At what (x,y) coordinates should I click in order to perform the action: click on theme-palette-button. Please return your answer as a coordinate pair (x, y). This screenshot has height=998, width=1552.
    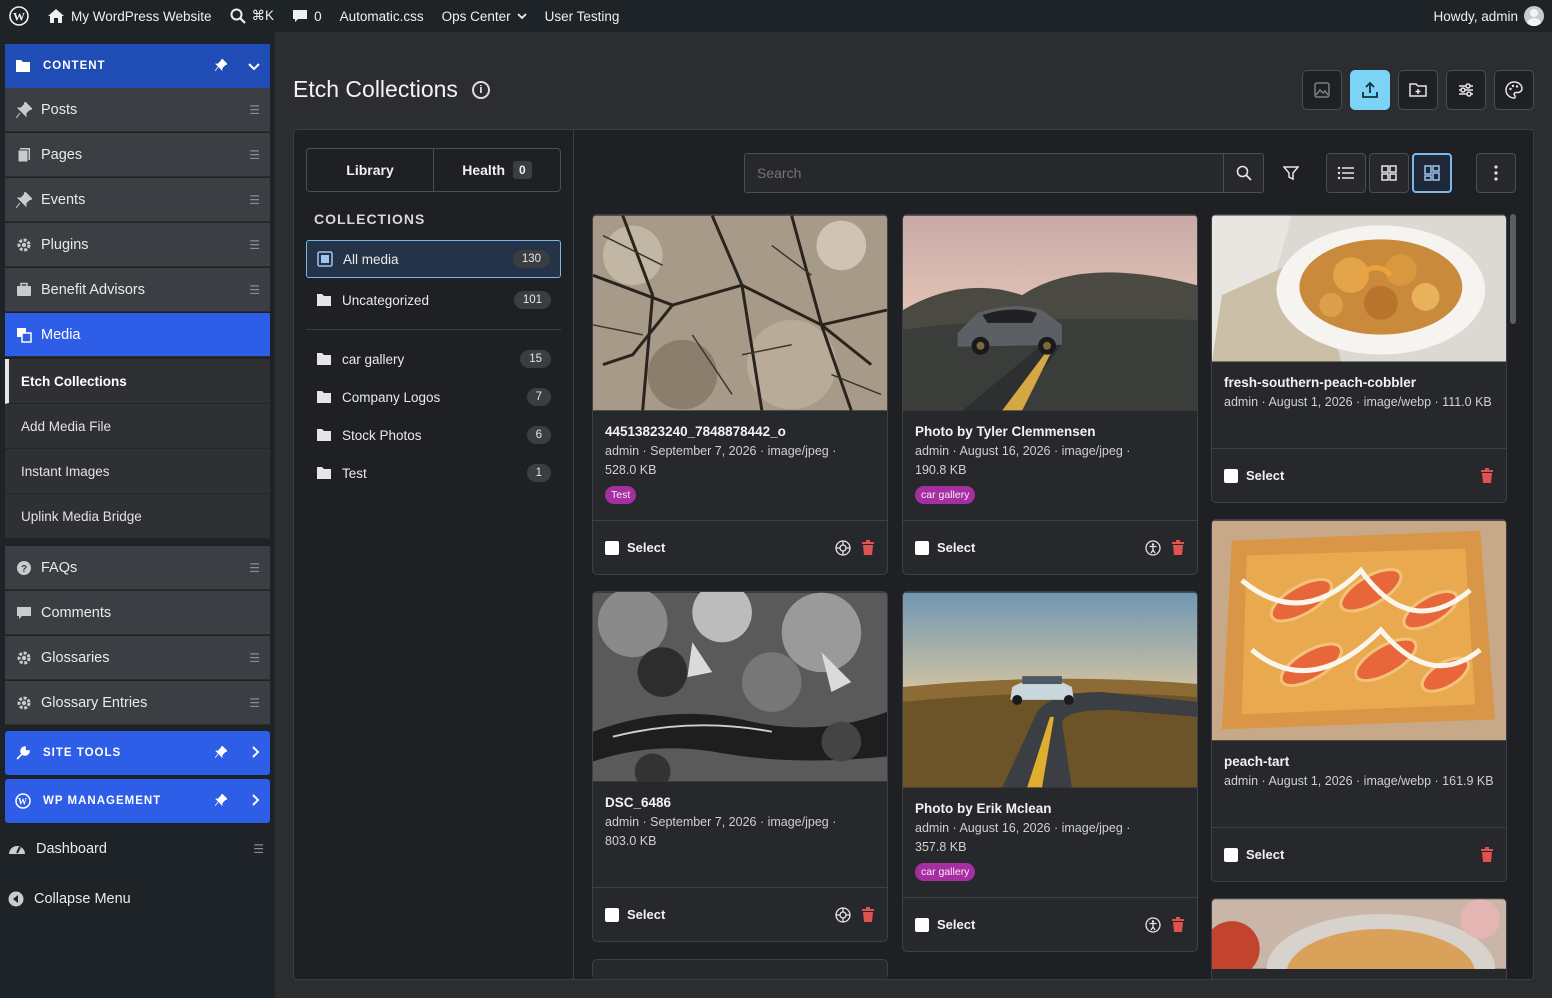
    Looking at the image, I should click on (1514, 90).